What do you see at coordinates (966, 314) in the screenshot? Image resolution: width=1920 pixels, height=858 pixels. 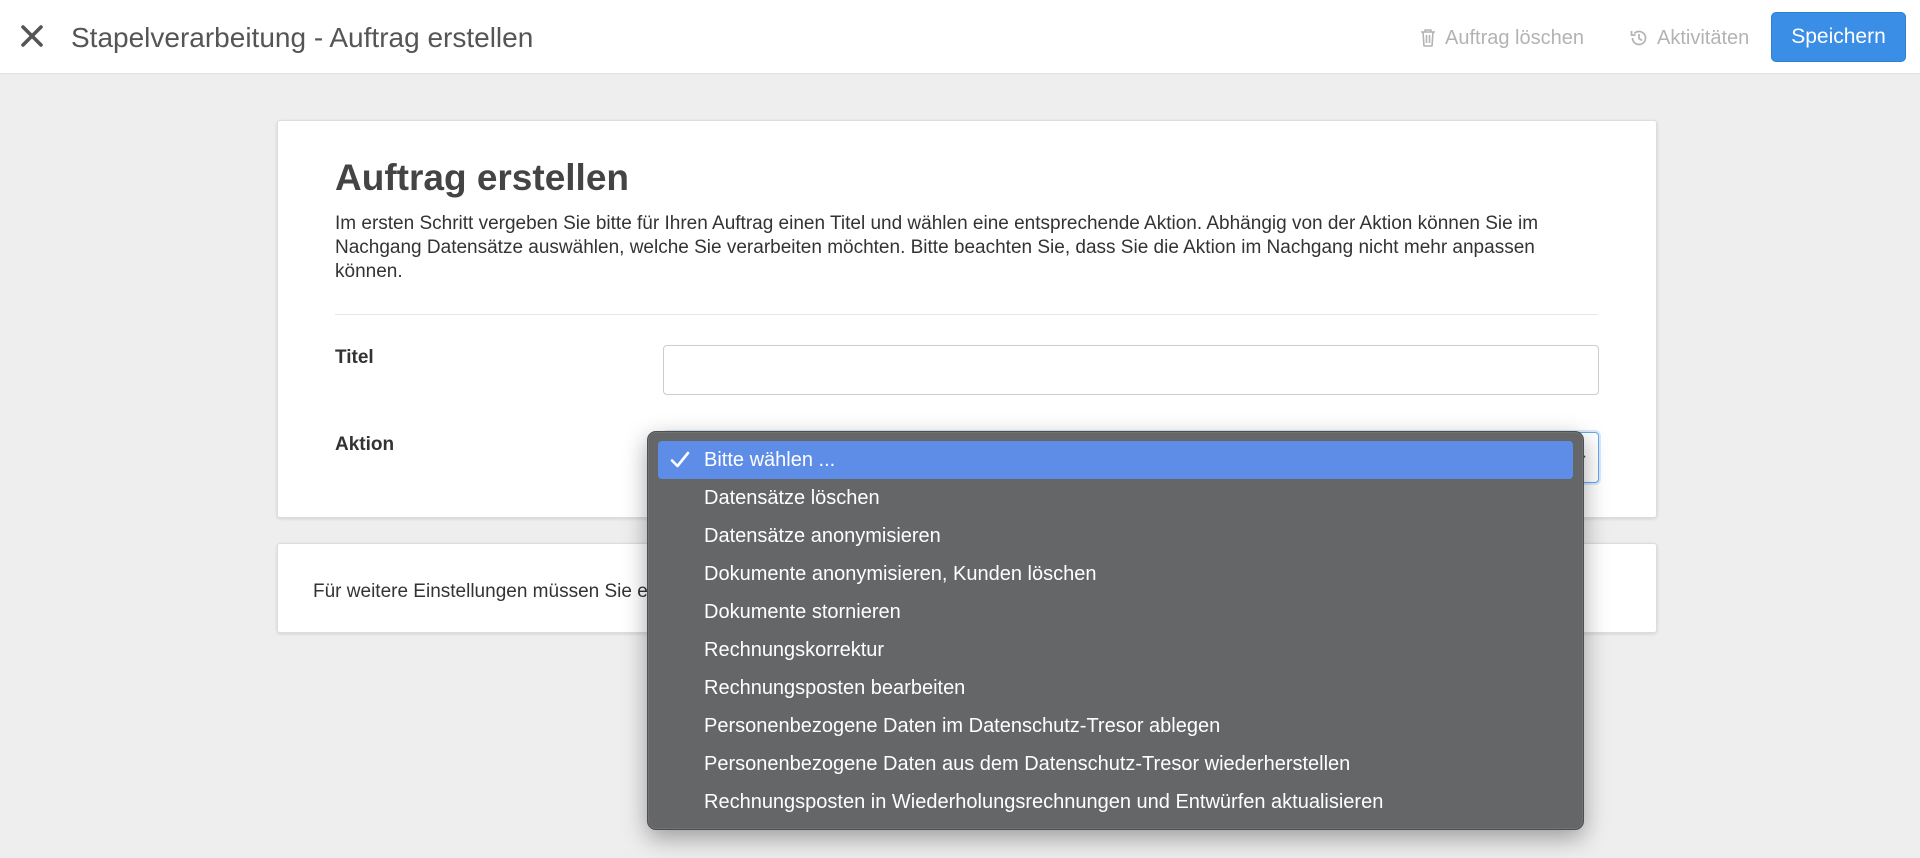 I see `divider` at bounding box center [966, 314].